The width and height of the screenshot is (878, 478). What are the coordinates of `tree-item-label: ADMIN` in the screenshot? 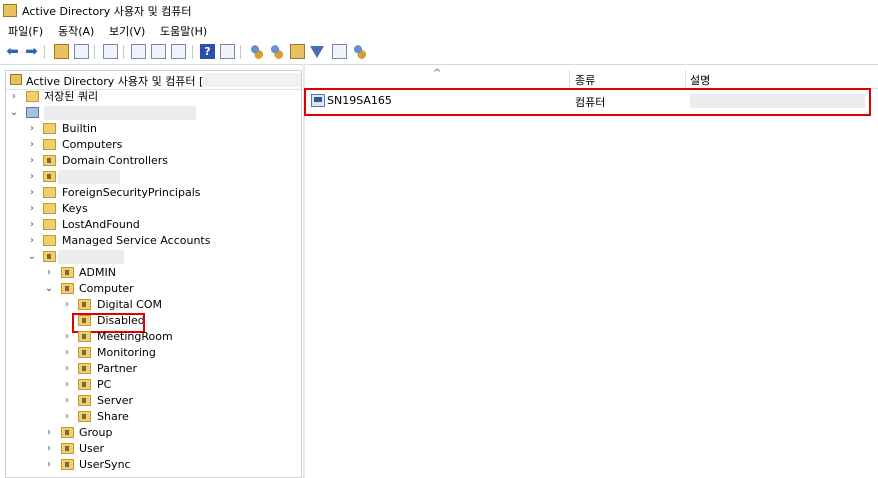 It's located at (97, 272).